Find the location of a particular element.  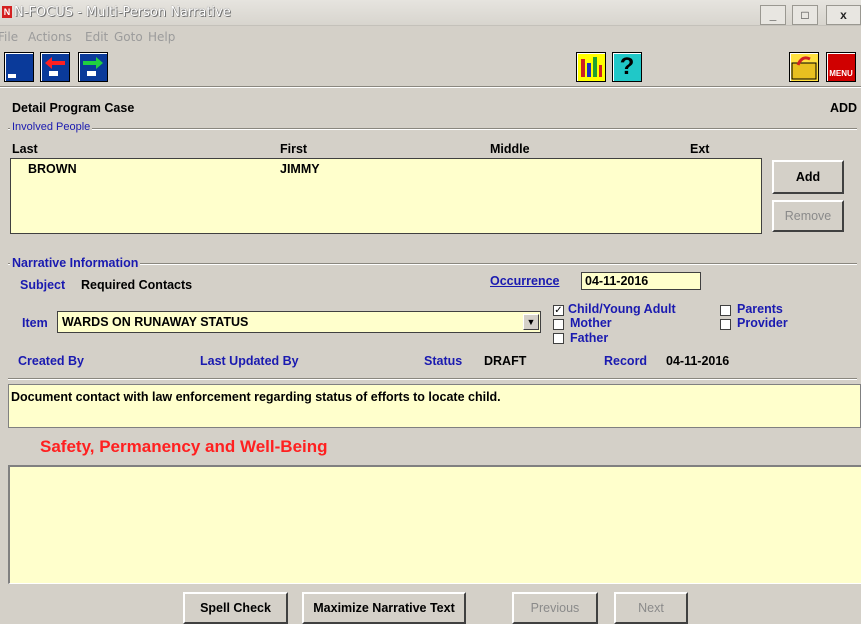

record-label: Record is located at coordinates (626, 361).